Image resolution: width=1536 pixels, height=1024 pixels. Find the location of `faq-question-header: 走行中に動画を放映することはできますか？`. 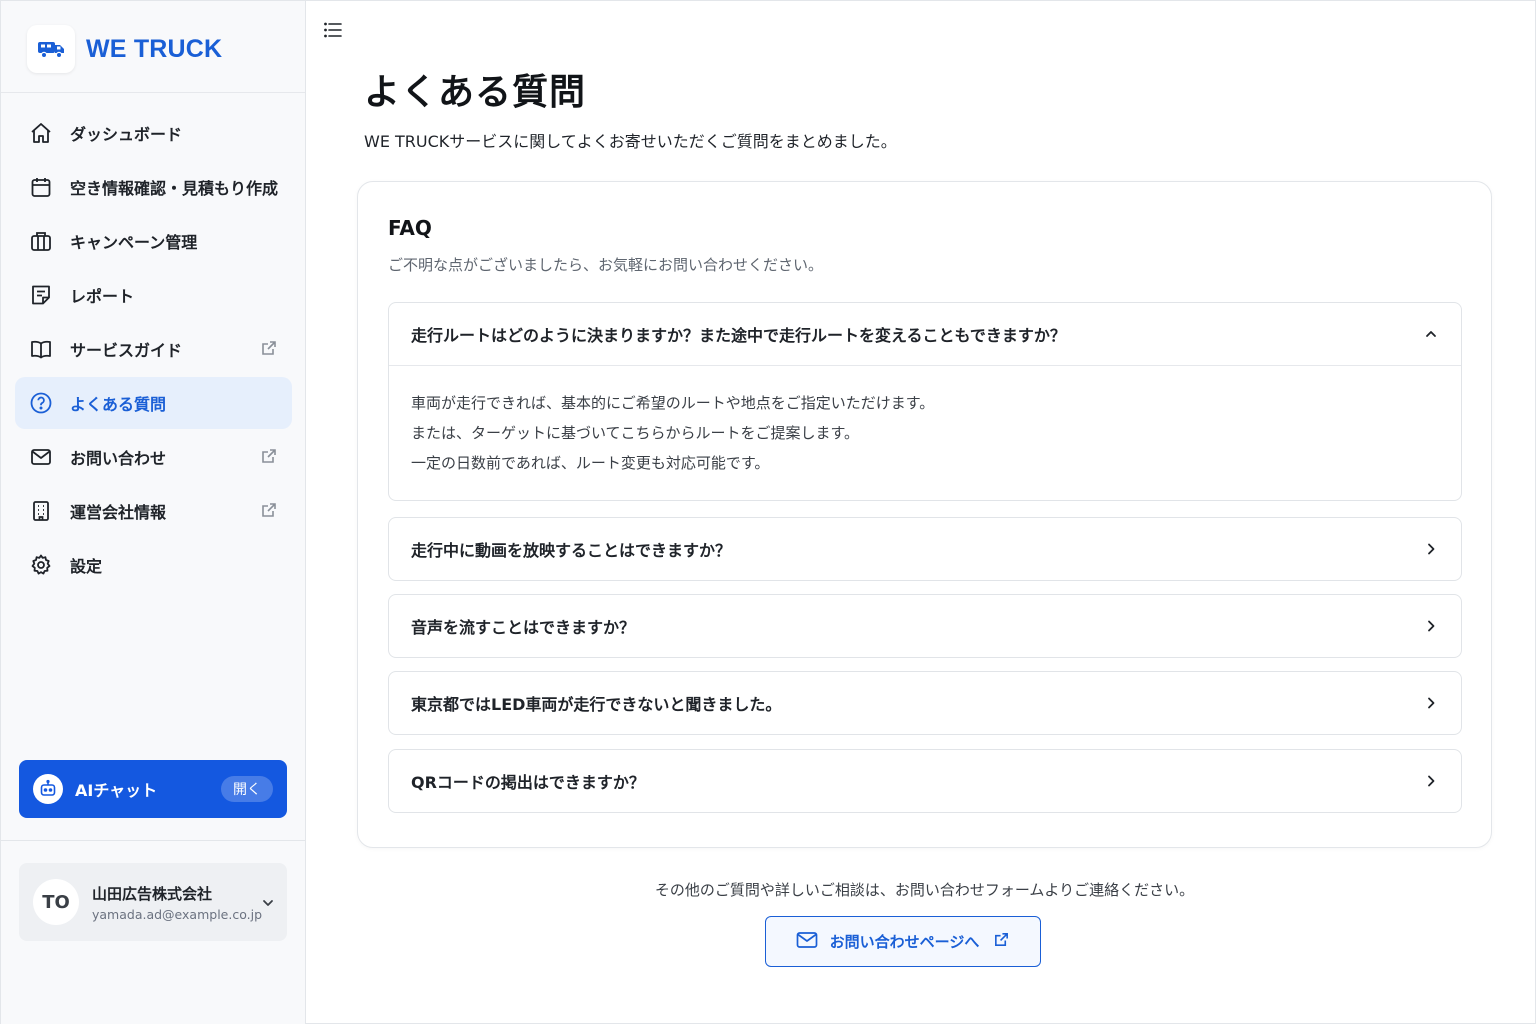

faq-question-header: 走行中に動画を放映することはできますか？ is located at coordinates (925, 549).